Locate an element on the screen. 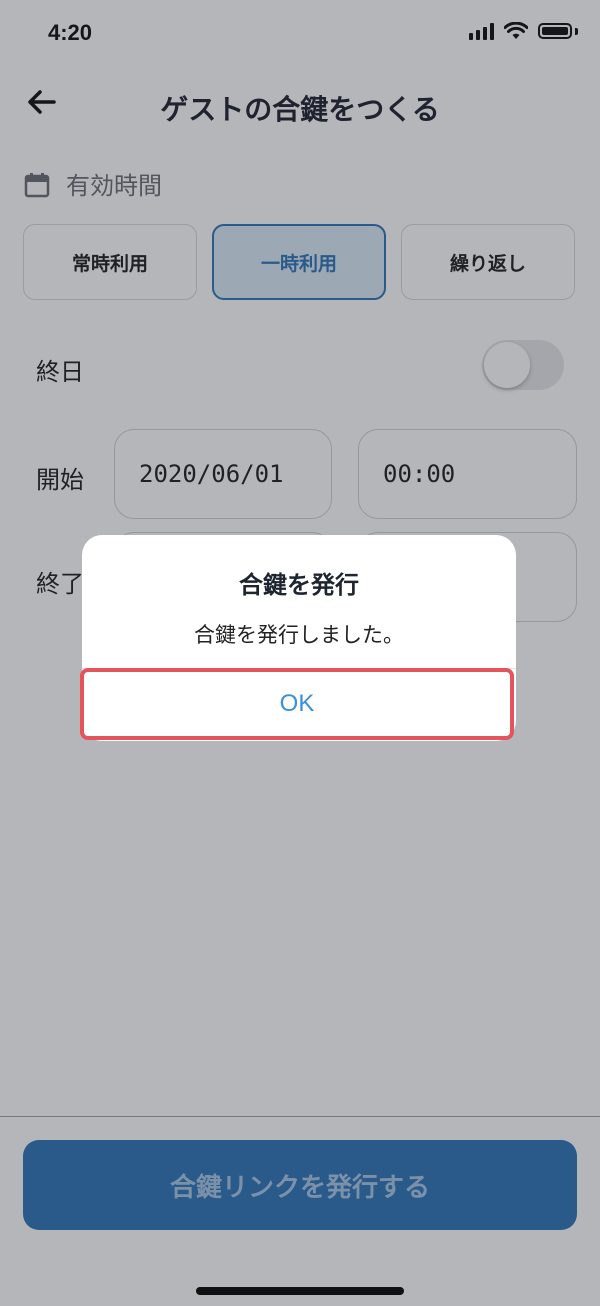  home-indicator is located at coordinates (300, 1291).